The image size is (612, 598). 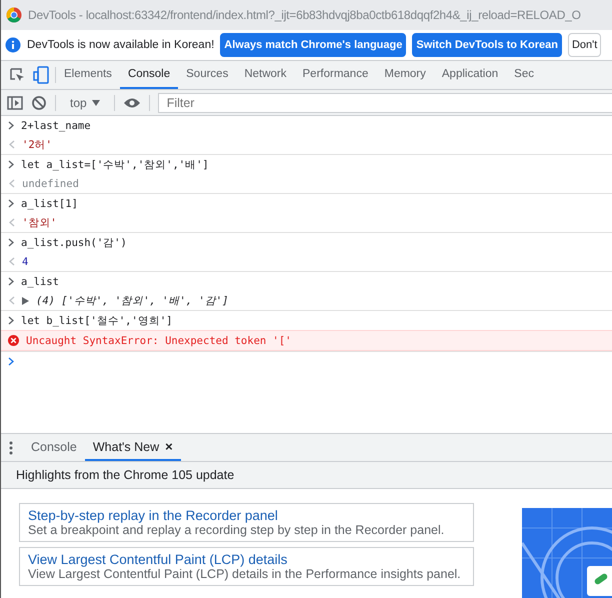 What do you see at coordinates (11, 447) in the screenshot?
I see `more-icon` at bounding box center [11, 447].